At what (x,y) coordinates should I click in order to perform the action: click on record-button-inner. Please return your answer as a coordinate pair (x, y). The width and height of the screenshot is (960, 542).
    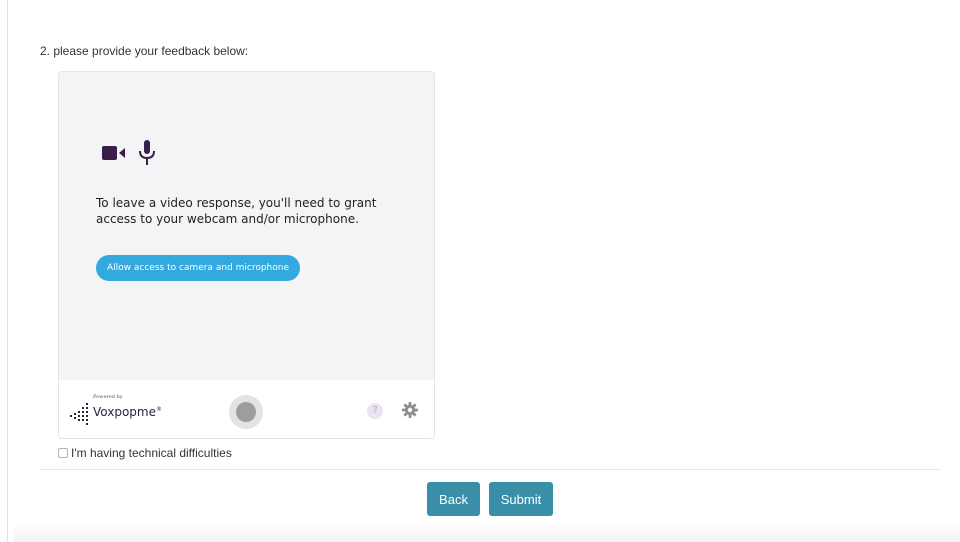
    Looking at the image, I should click on (246, 412).